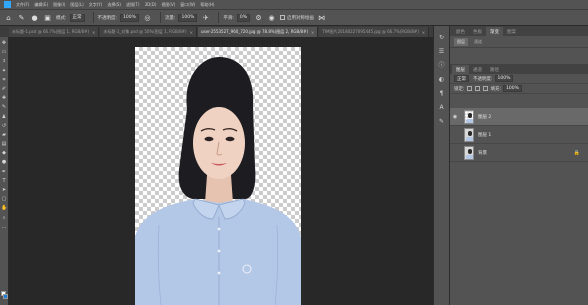 This screenshot has width=588, height=305. What do you see at coordinates (519, 42) in the screenshot?
I see `panel-subbar: 图层 通道` at bounding box center [519, 42].